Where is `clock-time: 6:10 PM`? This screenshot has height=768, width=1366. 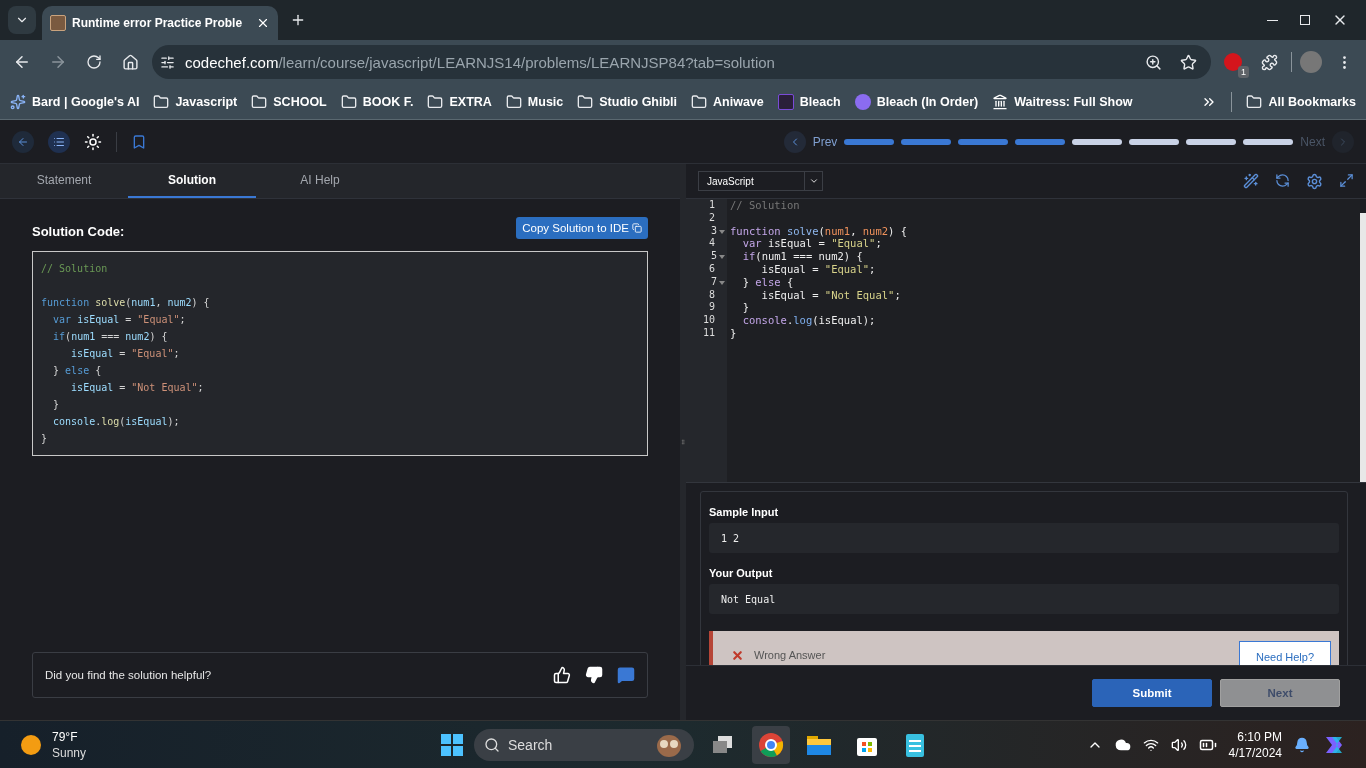
clock-time: 6:10 PM is located at coordinates (1259, 736).